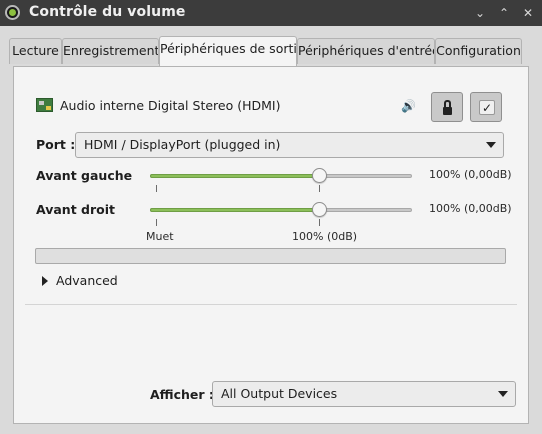 The height and width of the screenshot is (434, 542). I want to click on show-value: All Output Devices, so click(279, 393).